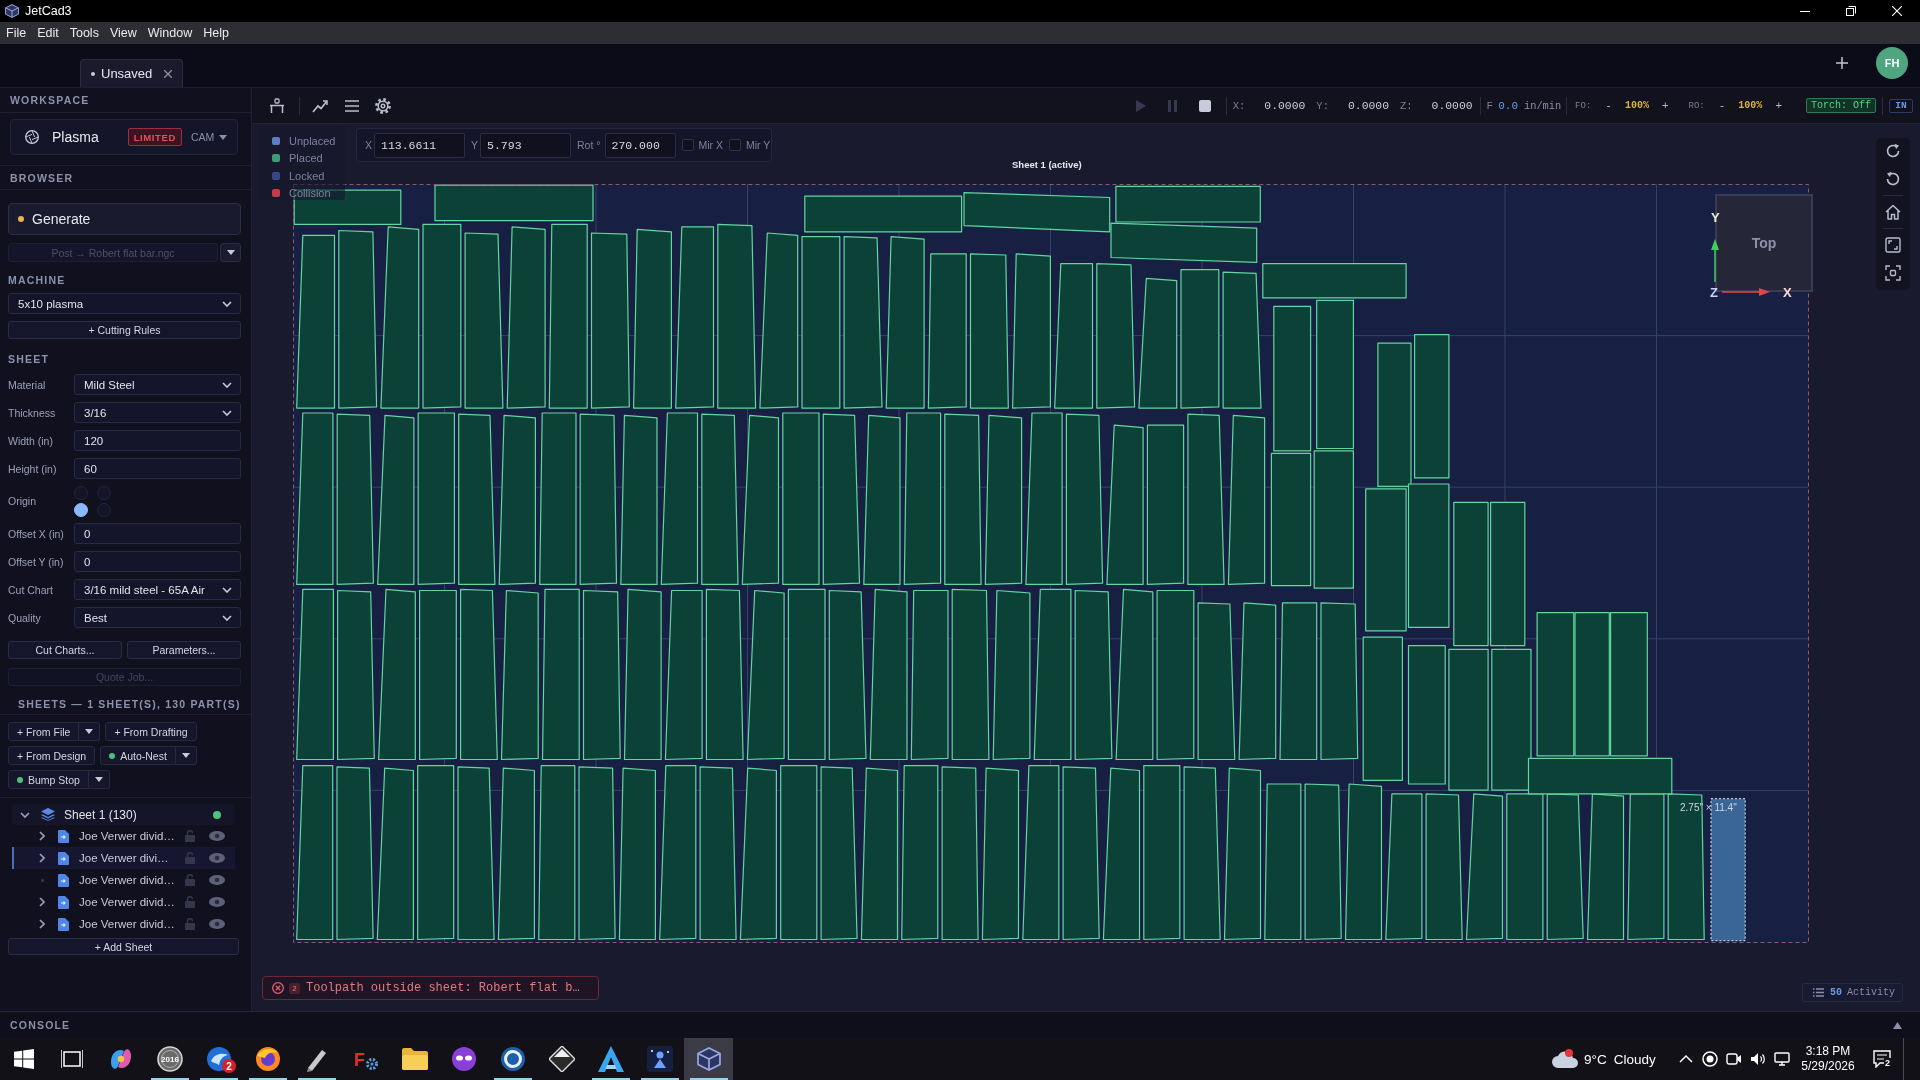 This screenshot has width=1920, height=1080. What do you see at coordinates (1893, 179) in the screenshot?
I see `rotate-counterclockwise-icon` at bounding box center [1893, 179].